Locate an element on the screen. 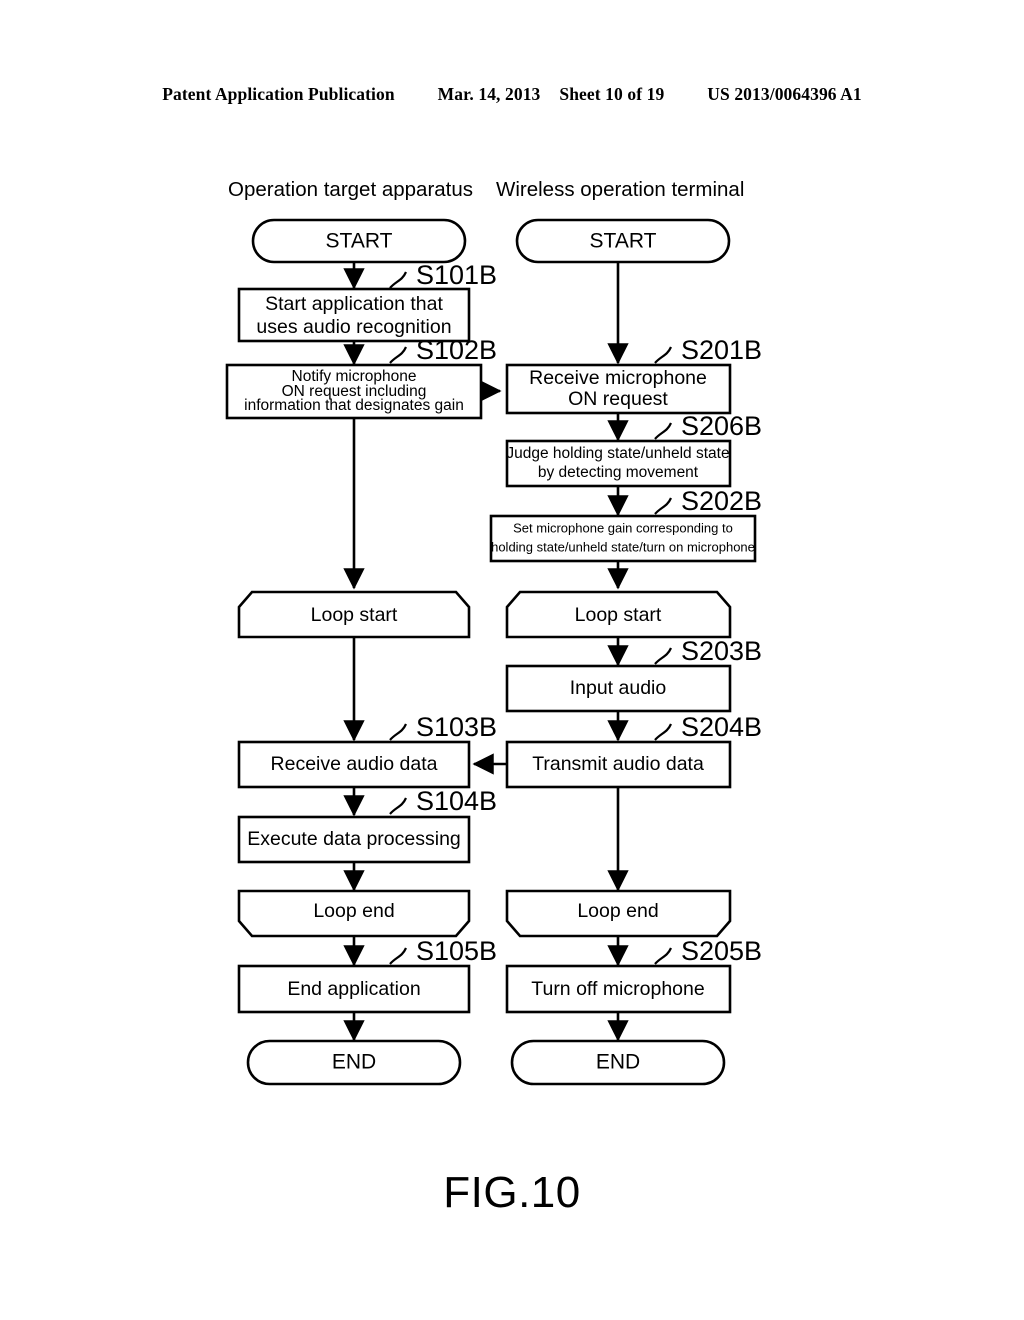  right-process-s201b: Receive microphone ON request is located at coordinates (618, 389).